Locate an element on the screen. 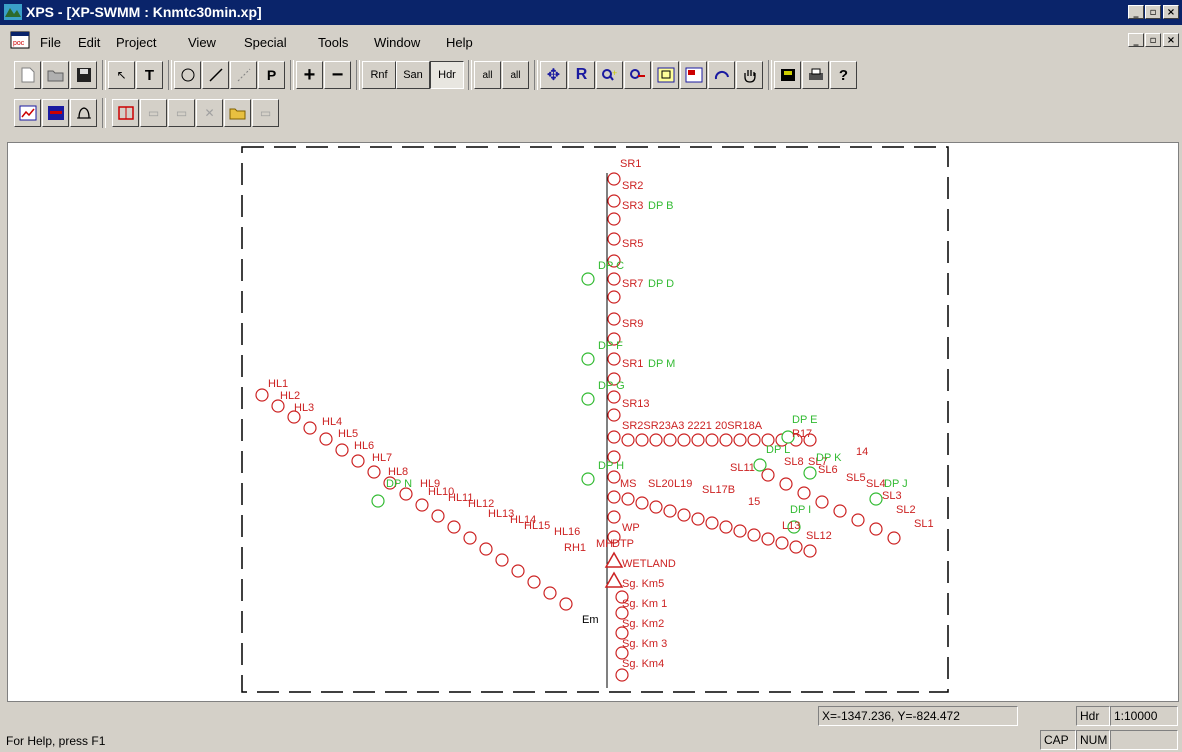 The width and height of the screenshot is (1182, 752). disabled-tool-1-icon: ▭ is located at coordinates (153, 113).